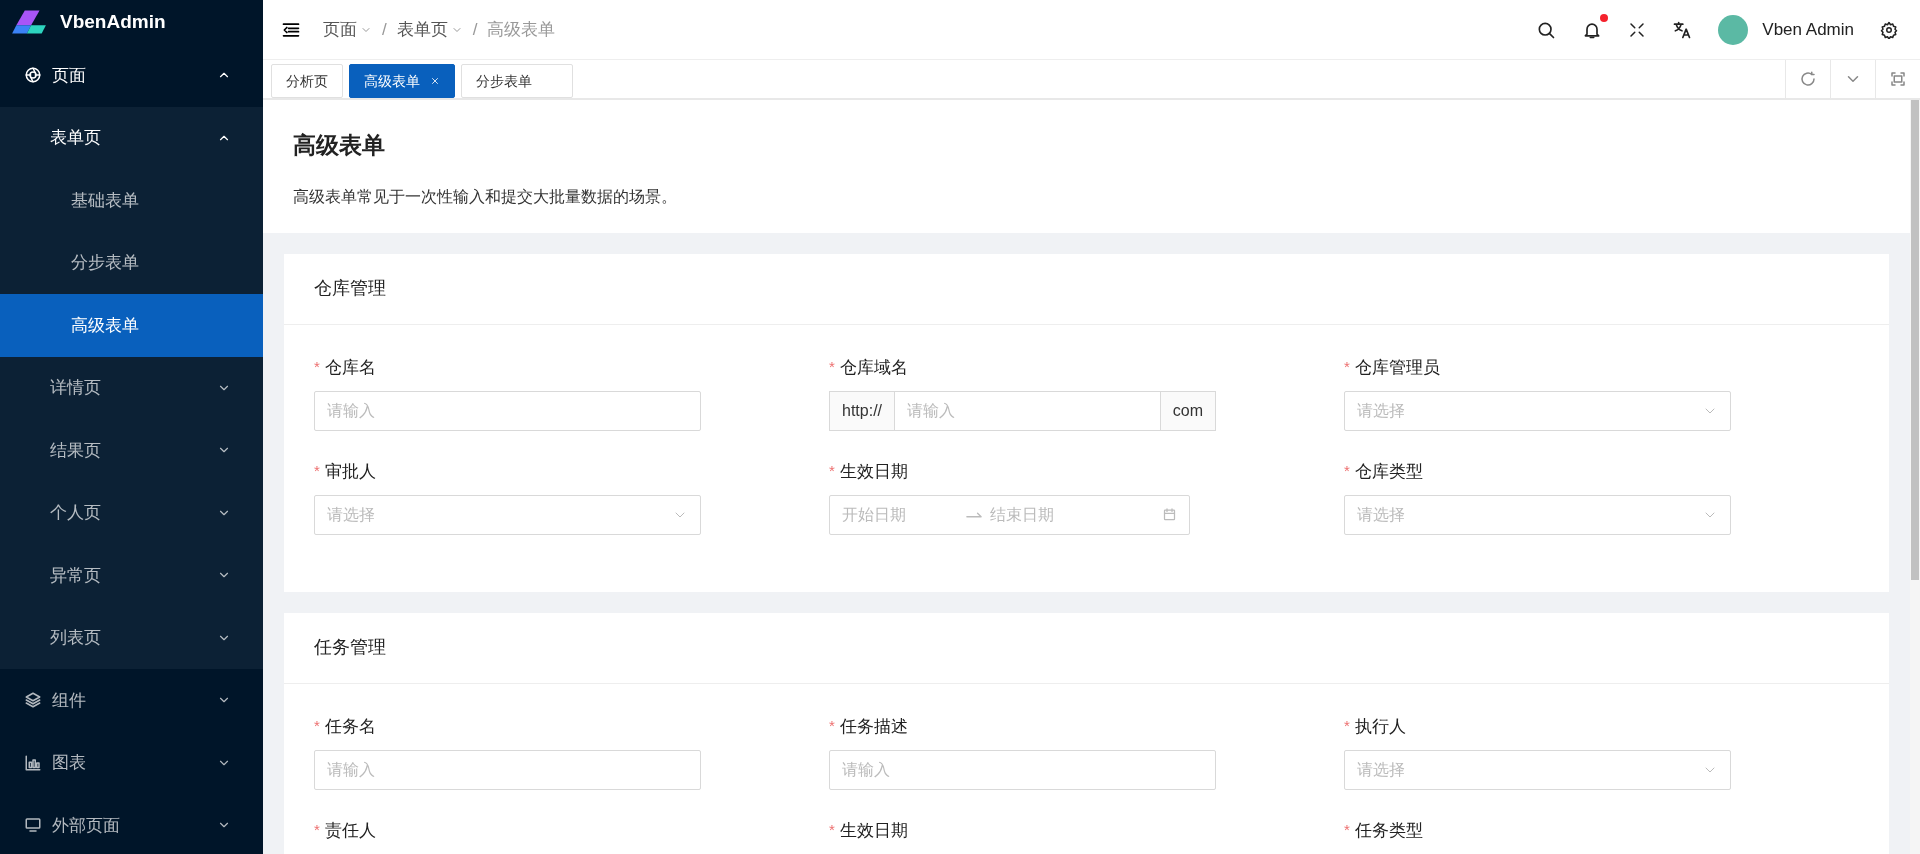 The image size is (1920, 854). I want to click on field-label: 仓库域名, so click(873, 367).